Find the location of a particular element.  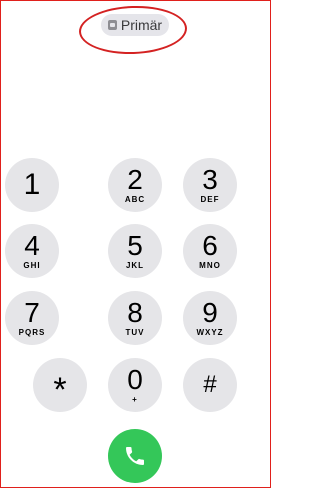

key-letters: WXYZ is located at coordinates (210, 332).